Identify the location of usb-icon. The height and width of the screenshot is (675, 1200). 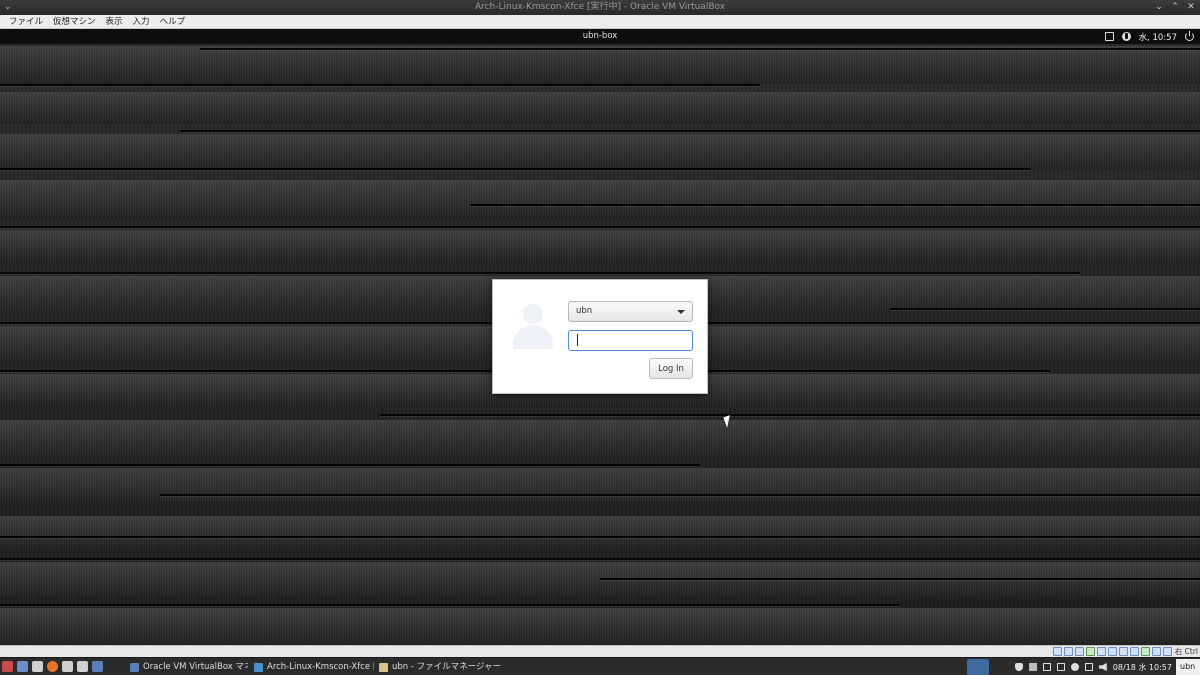
(1101, 651).